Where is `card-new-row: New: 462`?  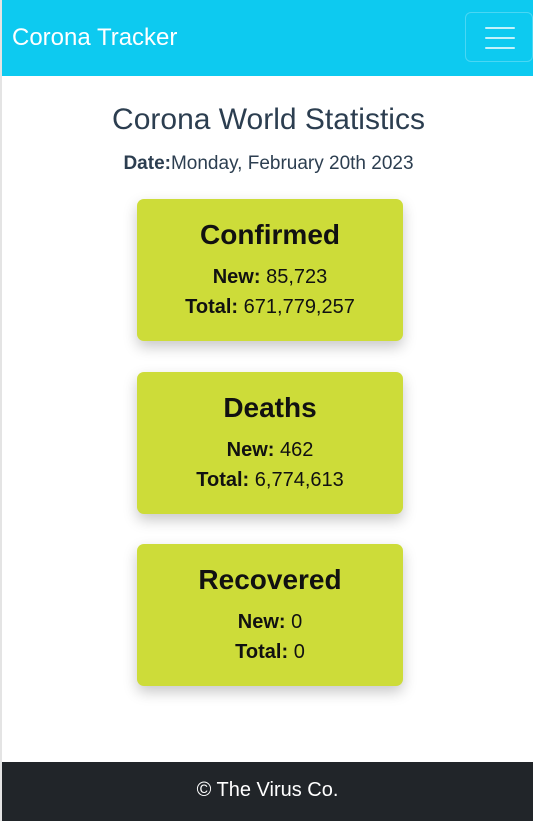
card-new-row: New: 462 is located at coordinates (270, 450).